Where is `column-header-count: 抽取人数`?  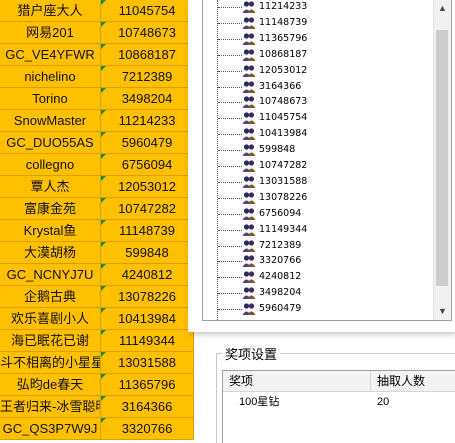 column-header-count: 抽取人数 is located at coordinates (413, 381).